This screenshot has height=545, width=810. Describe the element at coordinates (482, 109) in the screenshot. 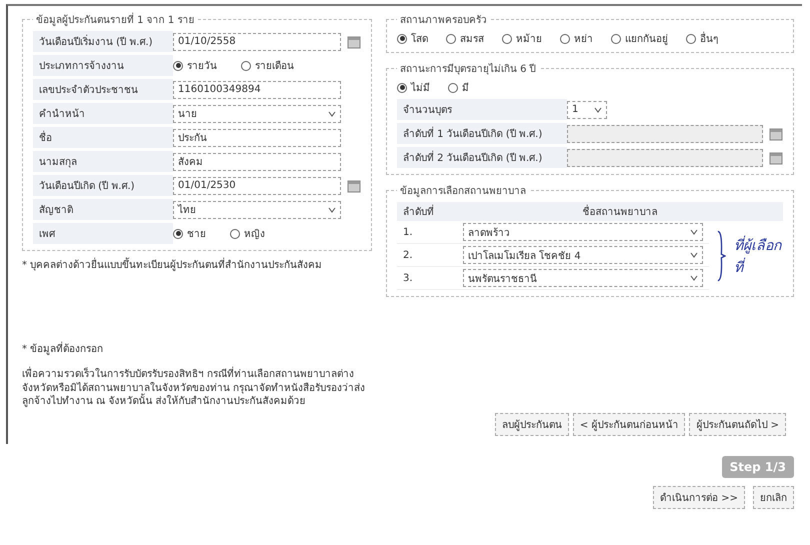

I see `field-label: จำนวนบุตร` at that location.